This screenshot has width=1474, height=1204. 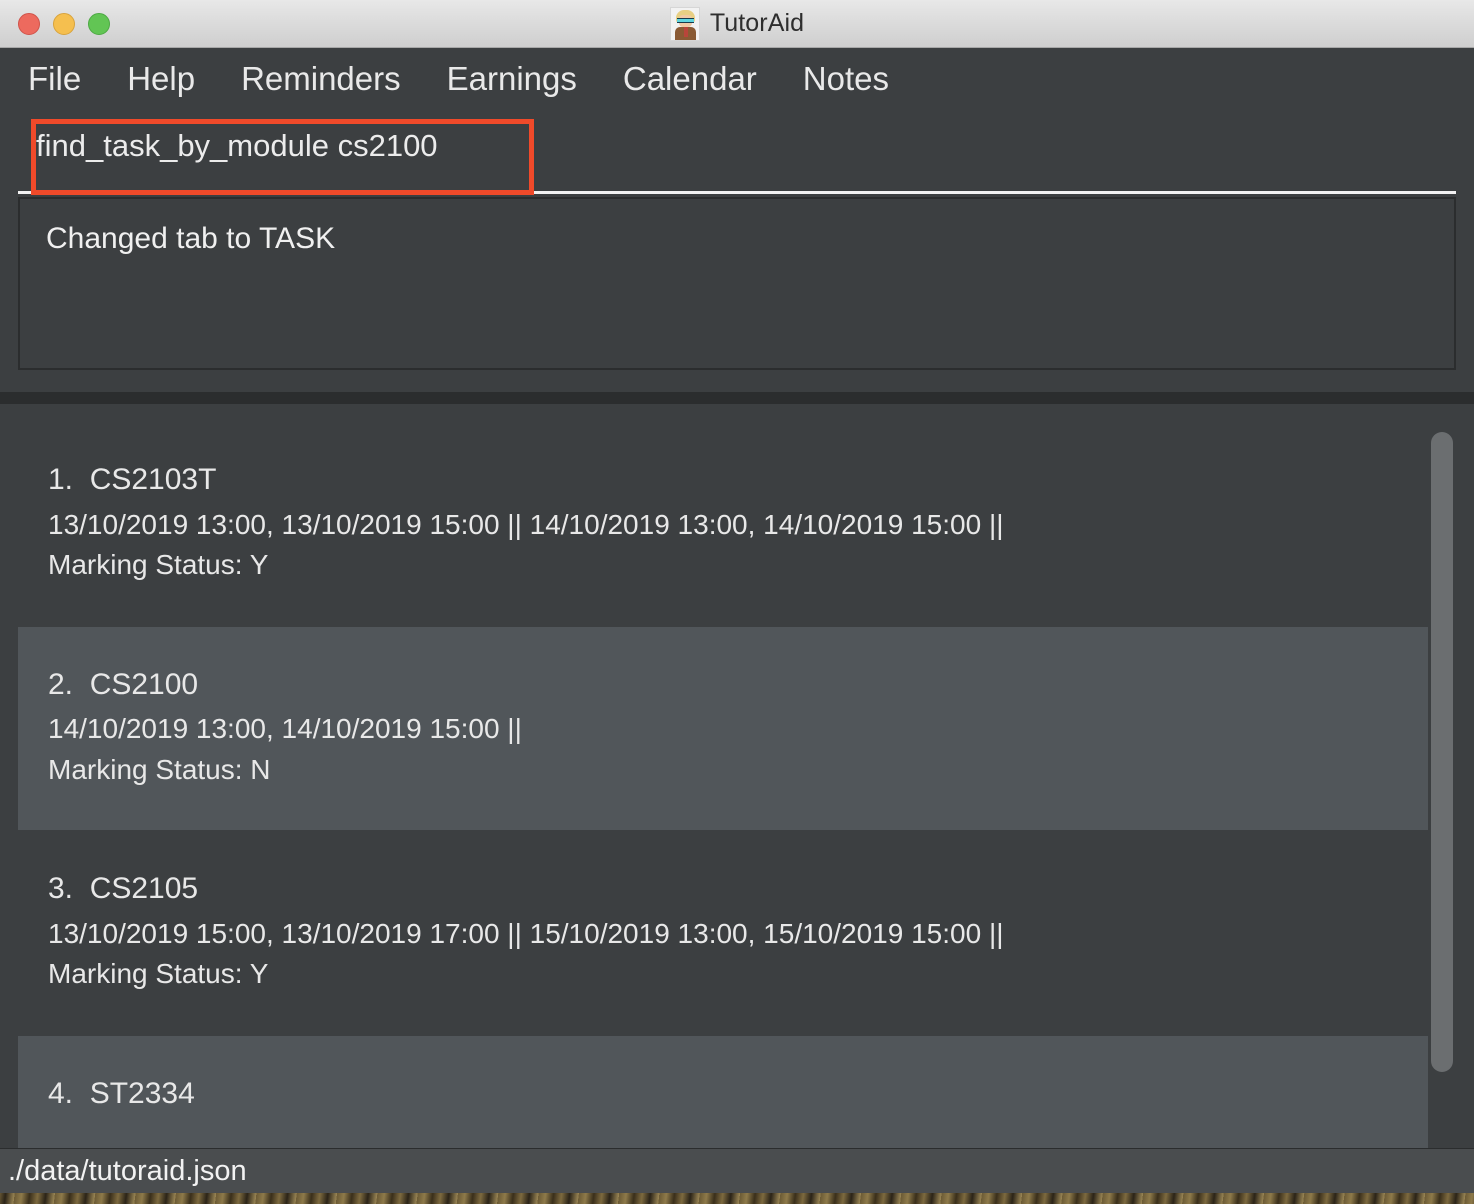 I want to click on tutor-avatar-icon, so click(x=684, y=23).